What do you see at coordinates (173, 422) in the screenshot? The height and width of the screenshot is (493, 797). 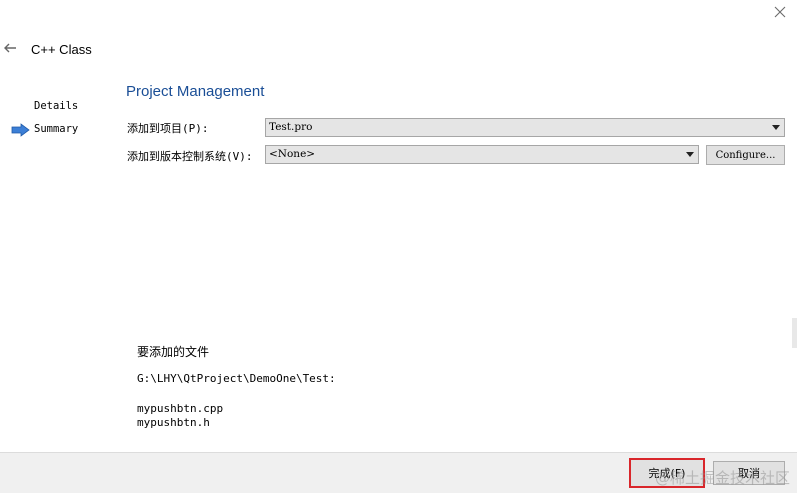 I see `file-item: mypushbtn.h` at bounding box center [173, 422].